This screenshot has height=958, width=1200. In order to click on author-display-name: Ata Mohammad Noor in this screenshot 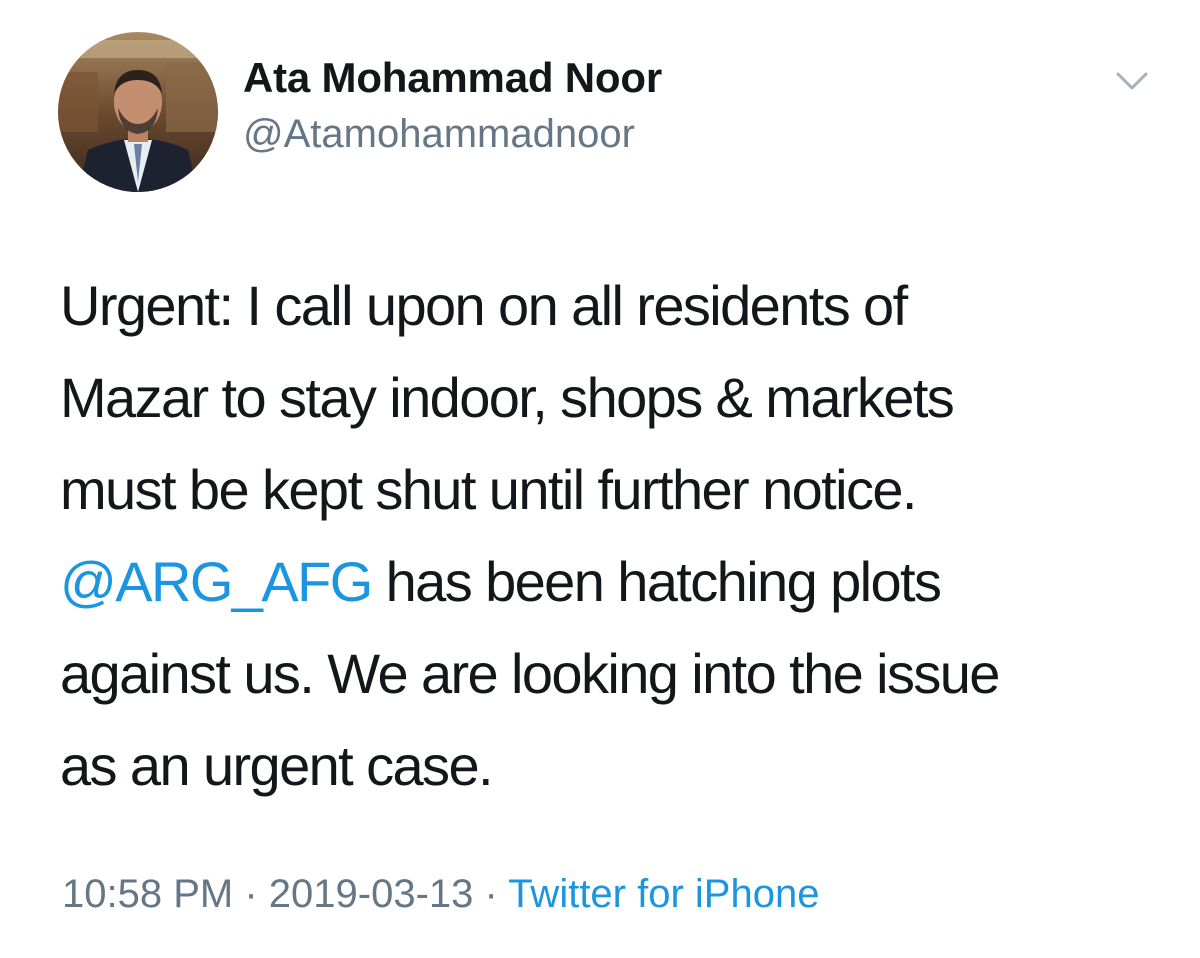, I will do `click(452, 78)`.